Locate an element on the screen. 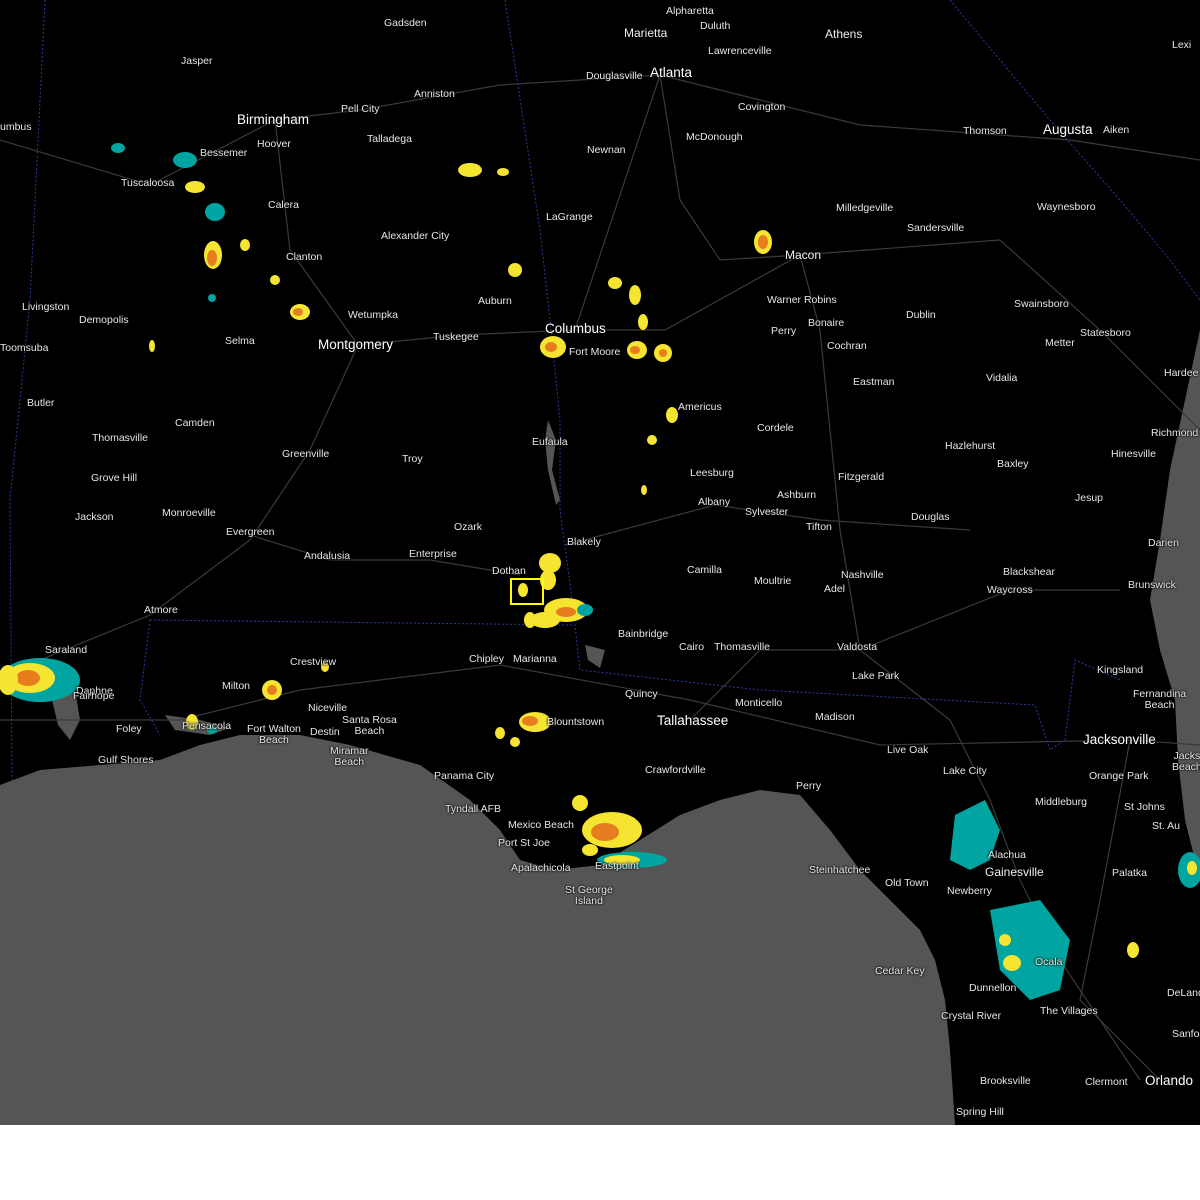 Image resolution: width=1200 pixels, height=1200 pixels. city-label-dublin: Dublin is located at coordinates (921, 315).